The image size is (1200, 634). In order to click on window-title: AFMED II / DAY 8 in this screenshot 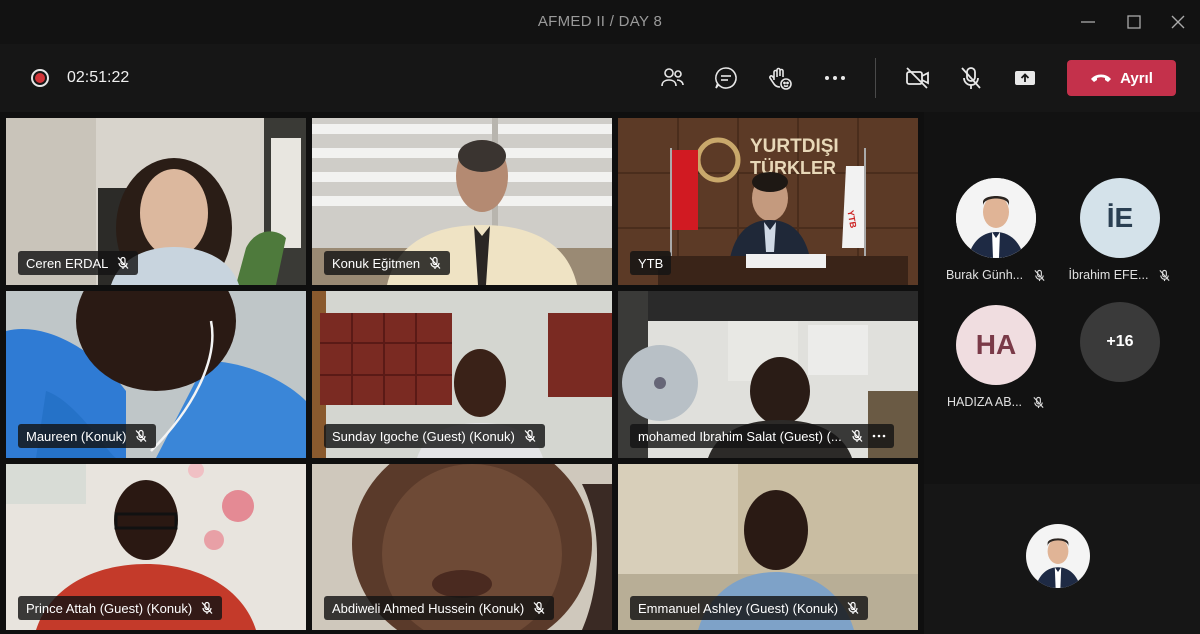, I will do `click(600, 21)`.